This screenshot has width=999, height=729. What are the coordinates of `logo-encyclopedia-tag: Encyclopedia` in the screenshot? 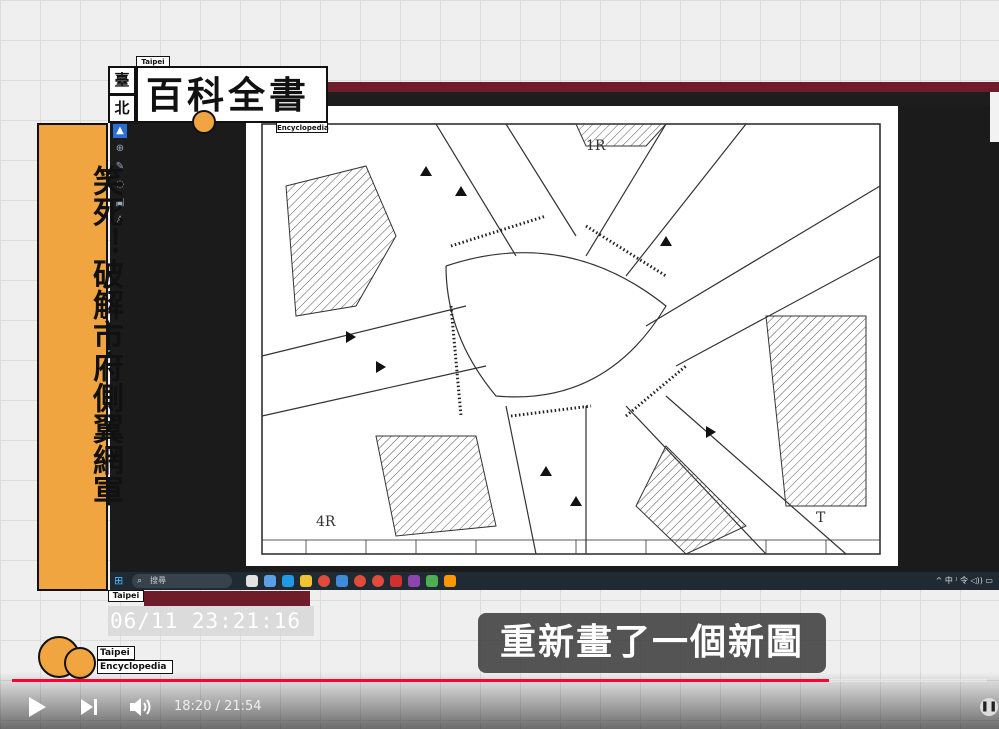 It's located at (302, 127).